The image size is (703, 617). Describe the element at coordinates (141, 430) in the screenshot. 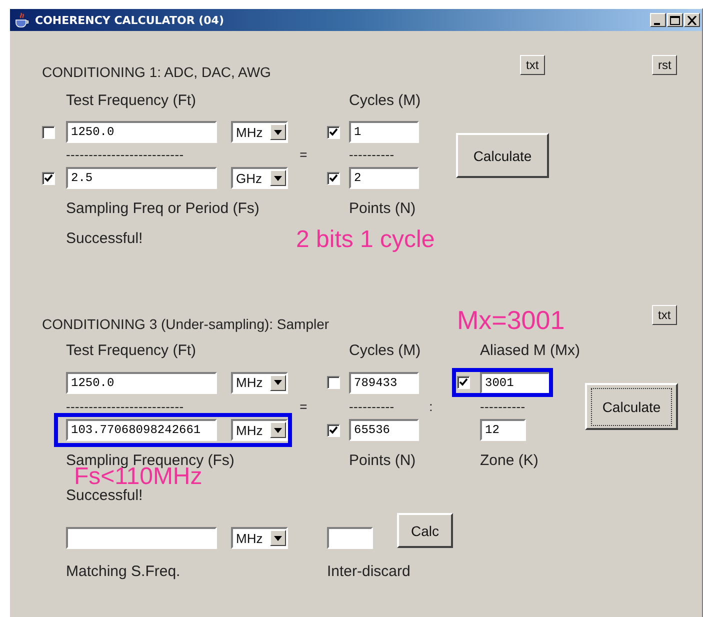

I see `input-field: 103.77068098242661` at that location.